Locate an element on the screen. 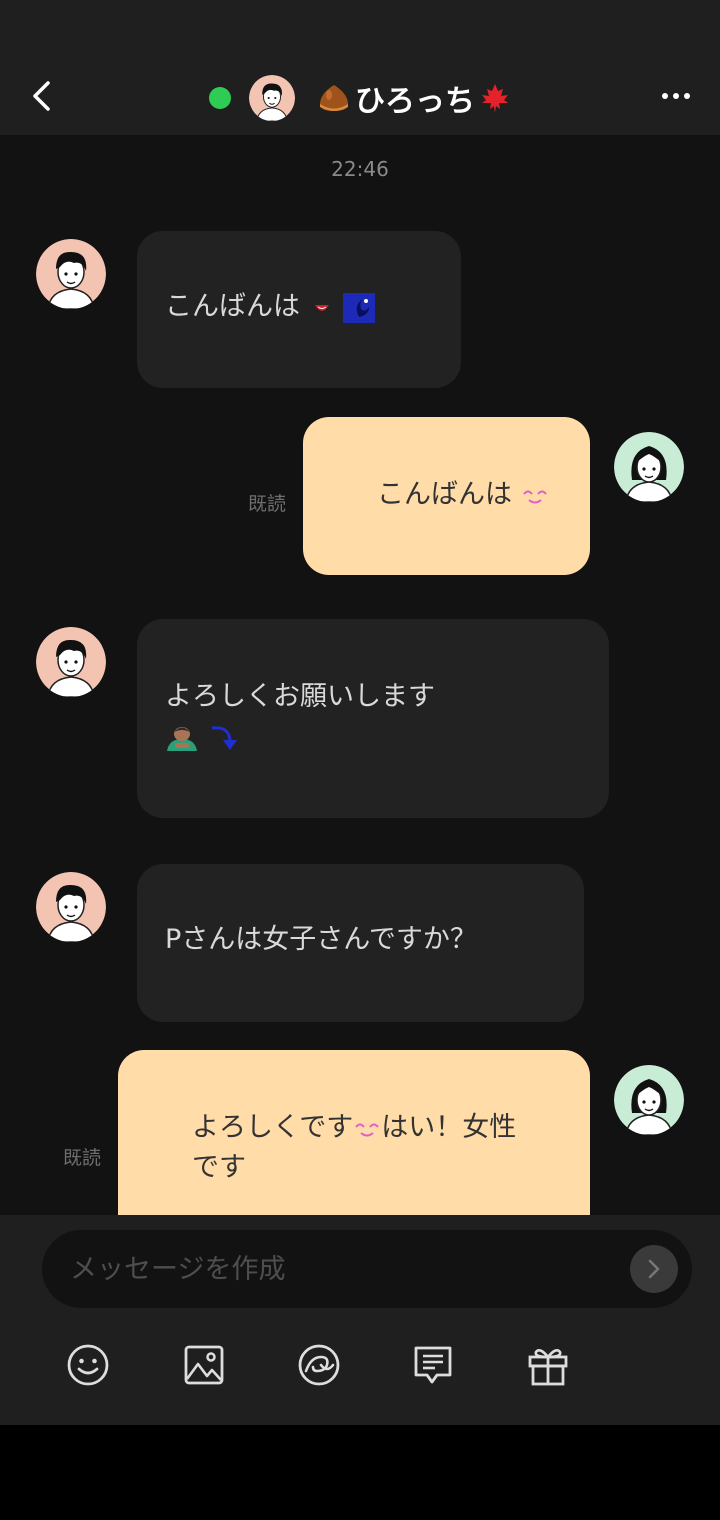 This screenshot has width=720, height=1520. bowing-person-emoji is located at coordinates (182, 738).